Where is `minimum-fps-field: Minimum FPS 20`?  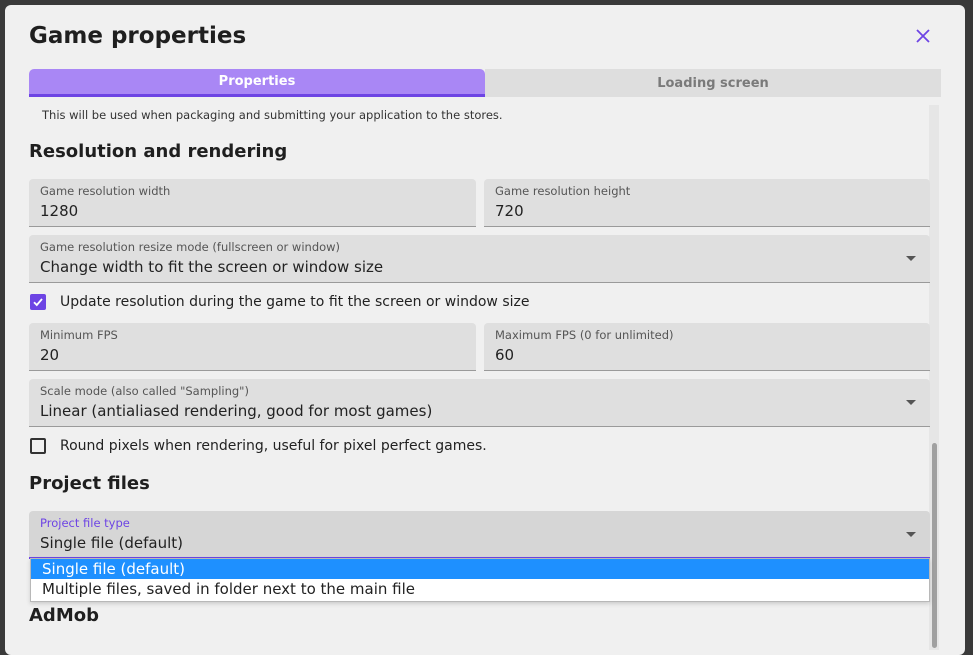
minimum-fps-field: Minimum FPS 20 is located at coordinates (252, 347).